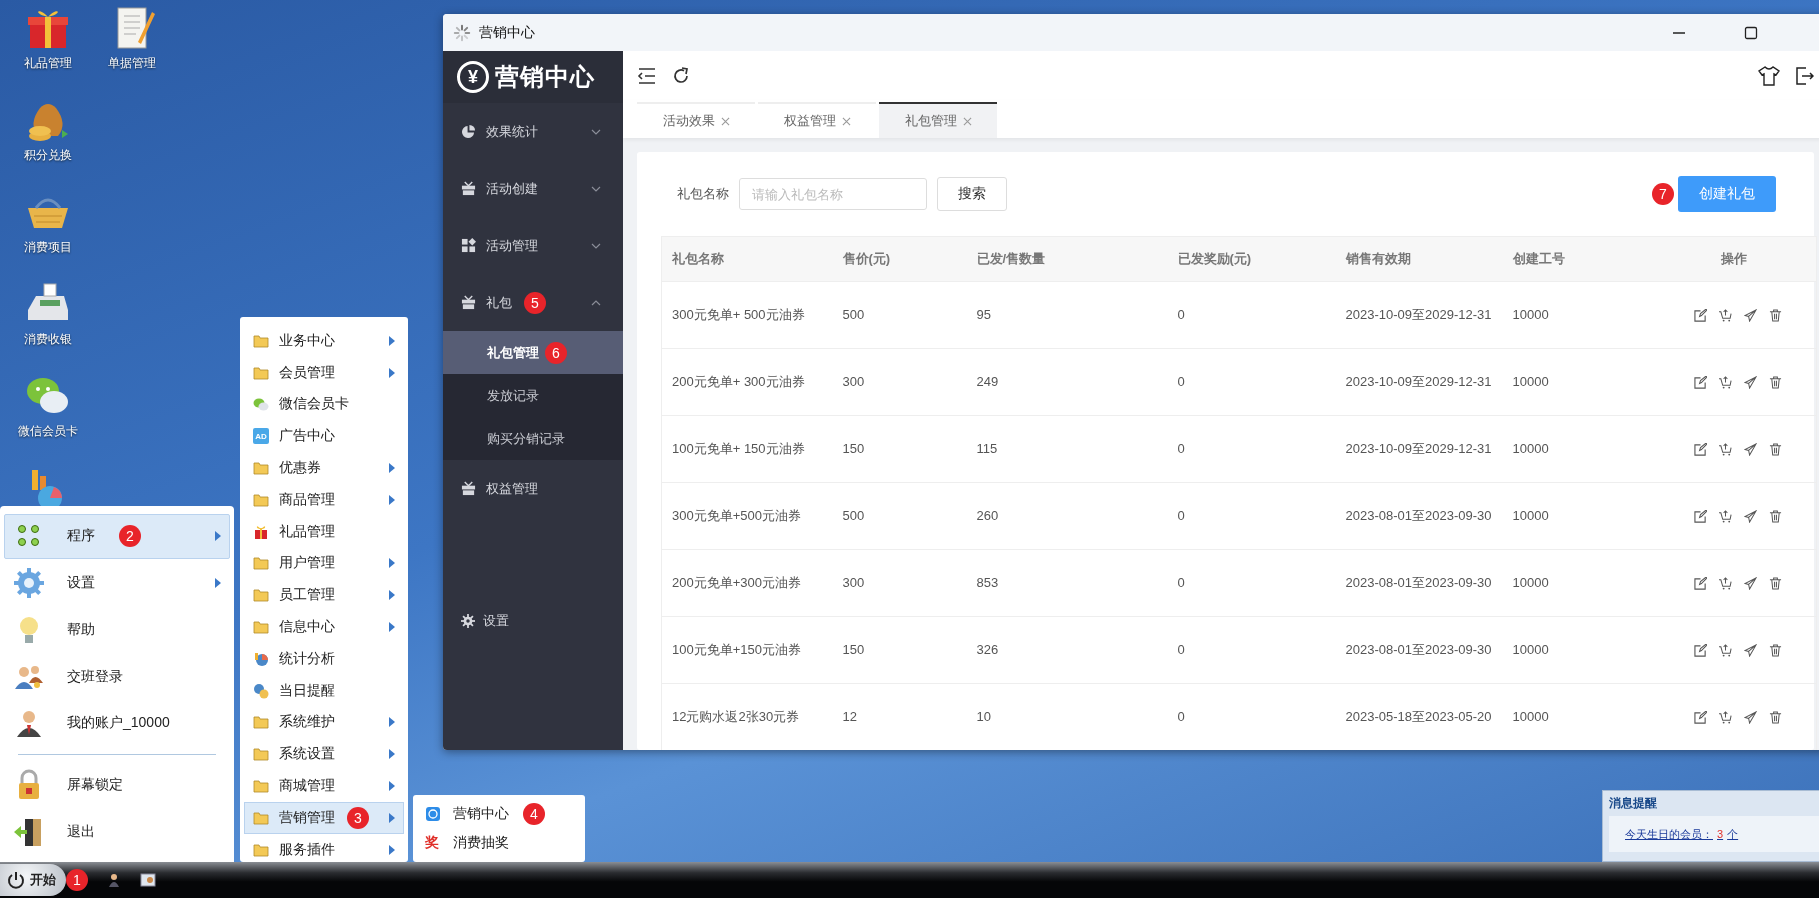  Describe the element at coordinates (533, 621) in the screenshot. I see `settings-link: 设置` at that location.